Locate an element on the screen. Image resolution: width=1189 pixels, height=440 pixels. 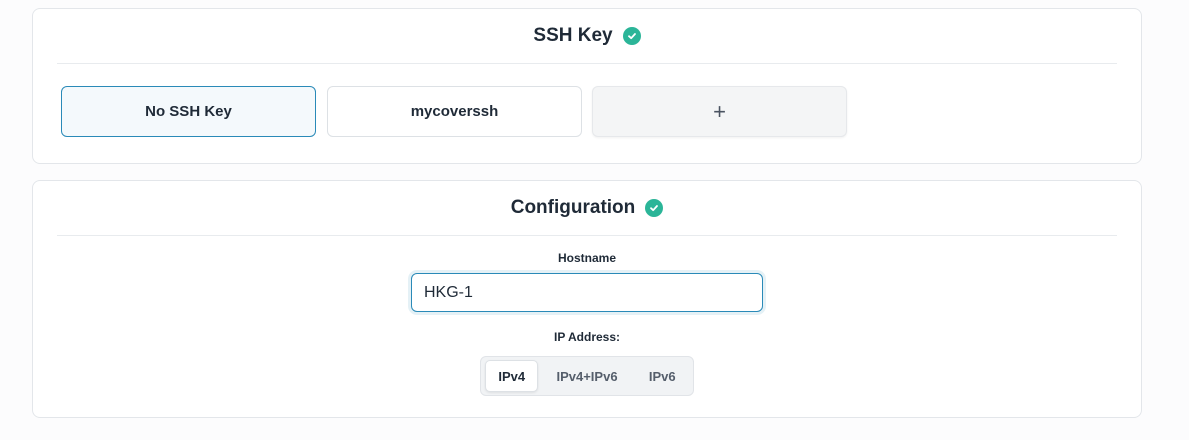
ssh-key-title: SSH Key is located at coordinates (573, 35).